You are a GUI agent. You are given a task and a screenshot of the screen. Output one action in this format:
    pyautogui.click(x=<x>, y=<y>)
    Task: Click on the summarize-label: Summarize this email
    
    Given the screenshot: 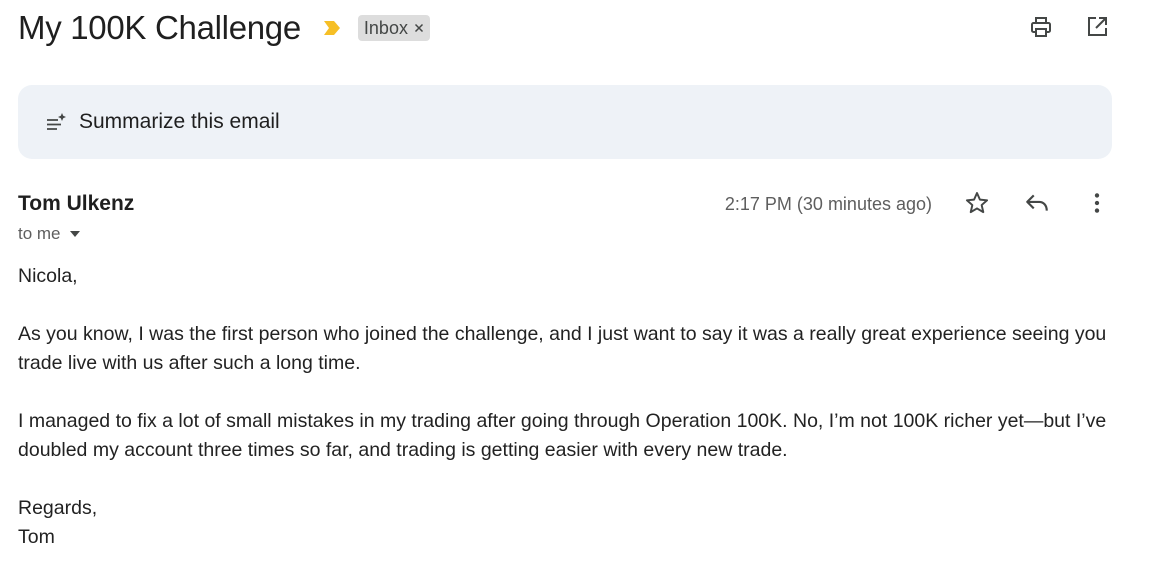 What is the action you would take?
    pyautogui.click(x=179, y=121)
    